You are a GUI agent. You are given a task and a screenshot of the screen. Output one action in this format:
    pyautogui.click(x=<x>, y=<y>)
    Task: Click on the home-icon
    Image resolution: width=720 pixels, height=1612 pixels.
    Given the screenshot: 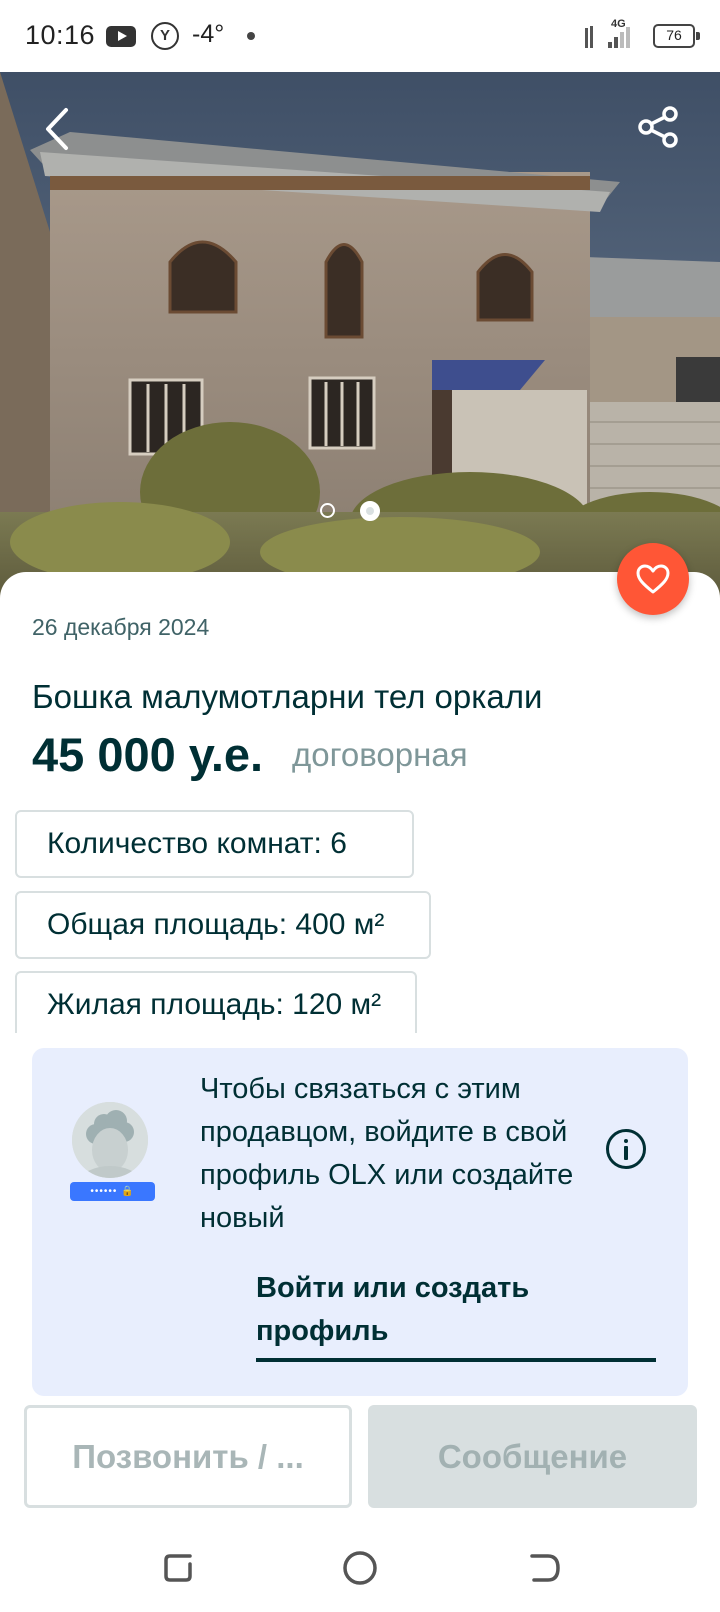 What is the action you would take?
    pyautogui.click(x=360, y=1568)
    